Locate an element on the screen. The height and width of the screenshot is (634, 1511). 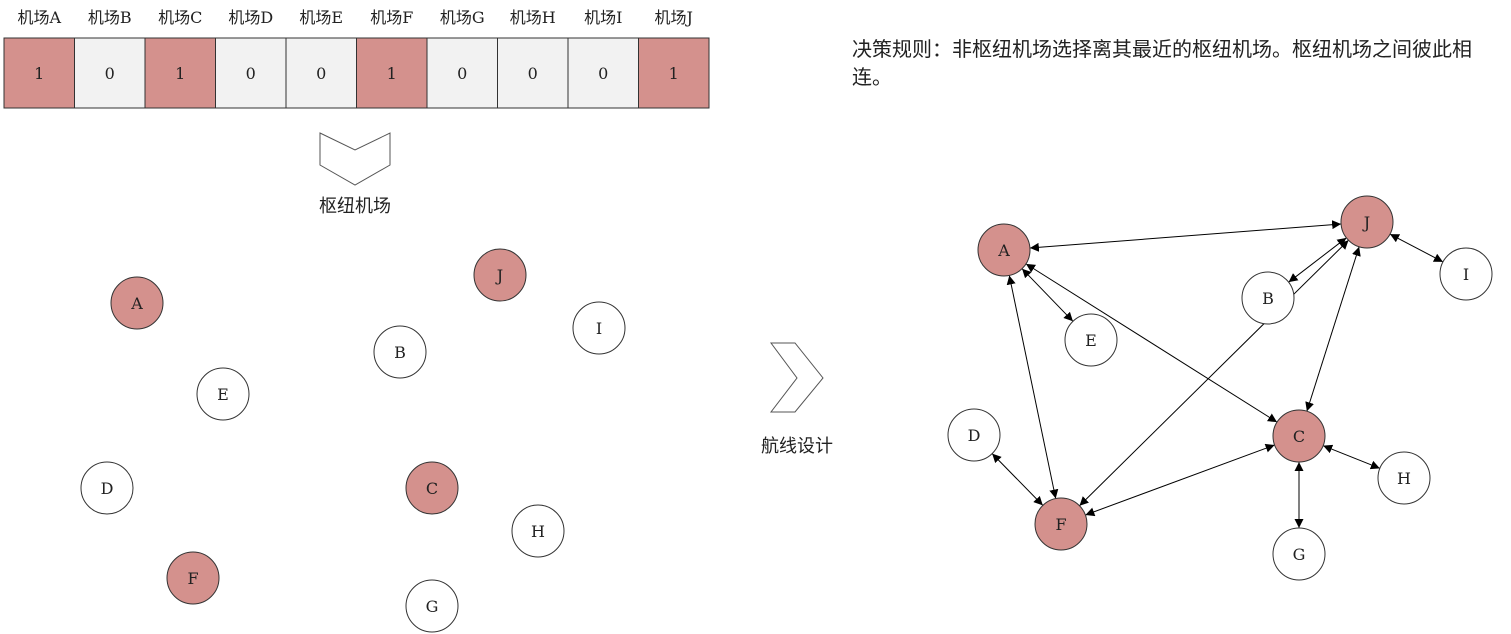
chevron-right-icon is located at coordinates (796, 377).